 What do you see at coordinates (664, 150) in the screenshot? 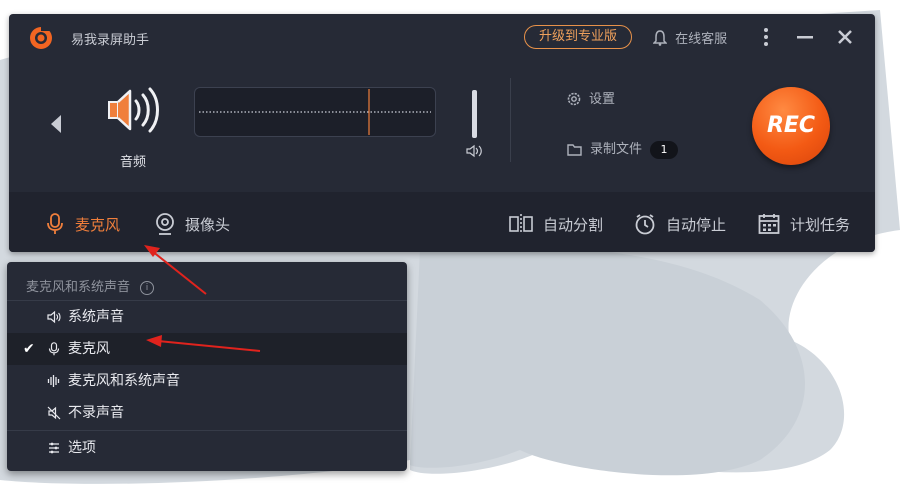
I see `files-count-badge: 1` at bounding box center [664, 150].